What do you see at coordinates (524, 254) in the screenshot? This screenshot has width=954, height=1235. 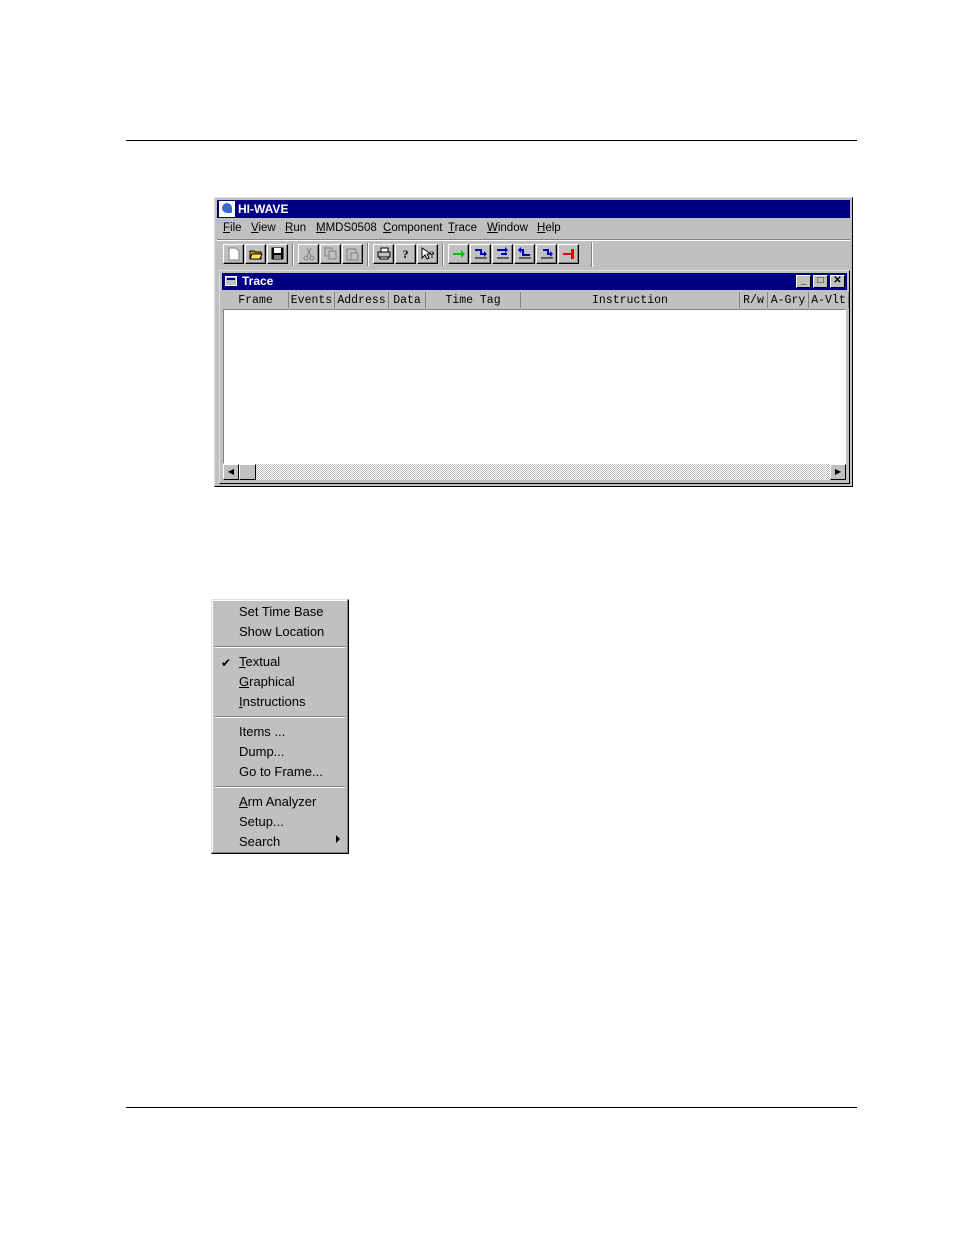 I see `step-out-icon` at bounding box center [524, 254].